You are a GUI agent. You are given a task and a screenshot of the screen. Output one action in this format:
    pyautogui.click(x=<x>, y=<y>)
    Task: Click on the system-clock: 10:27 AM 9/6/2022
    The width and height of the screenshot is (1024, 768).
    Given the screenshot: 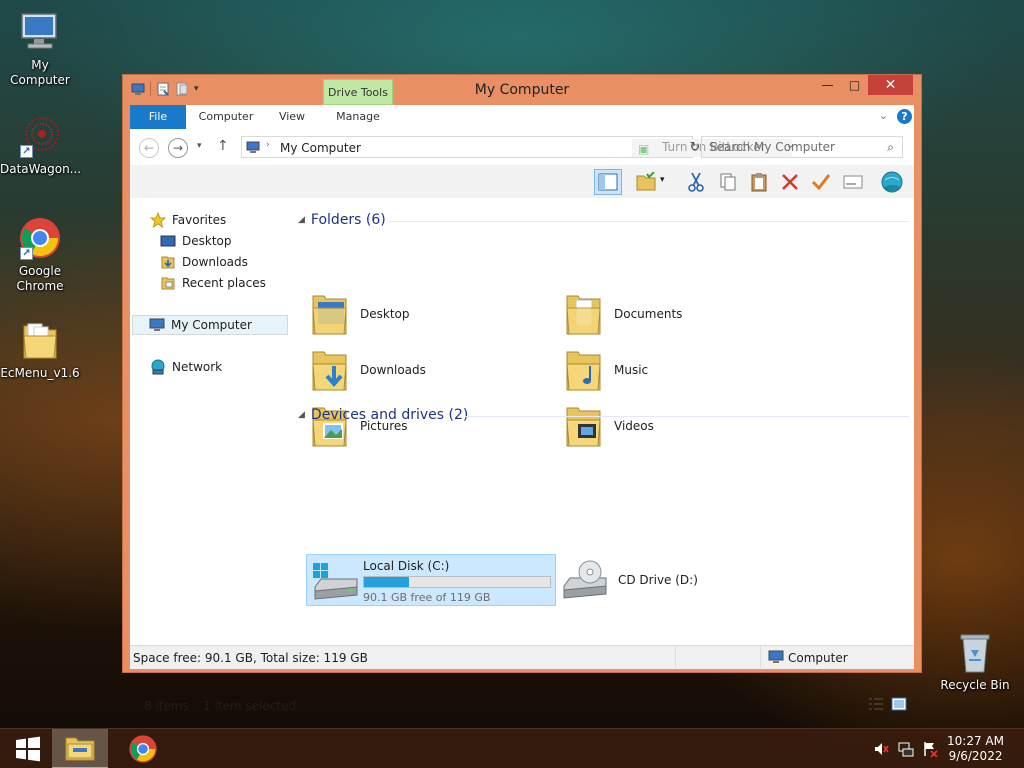 What is the action you would take?
    pyautogui.click(x=975, y=749)
    